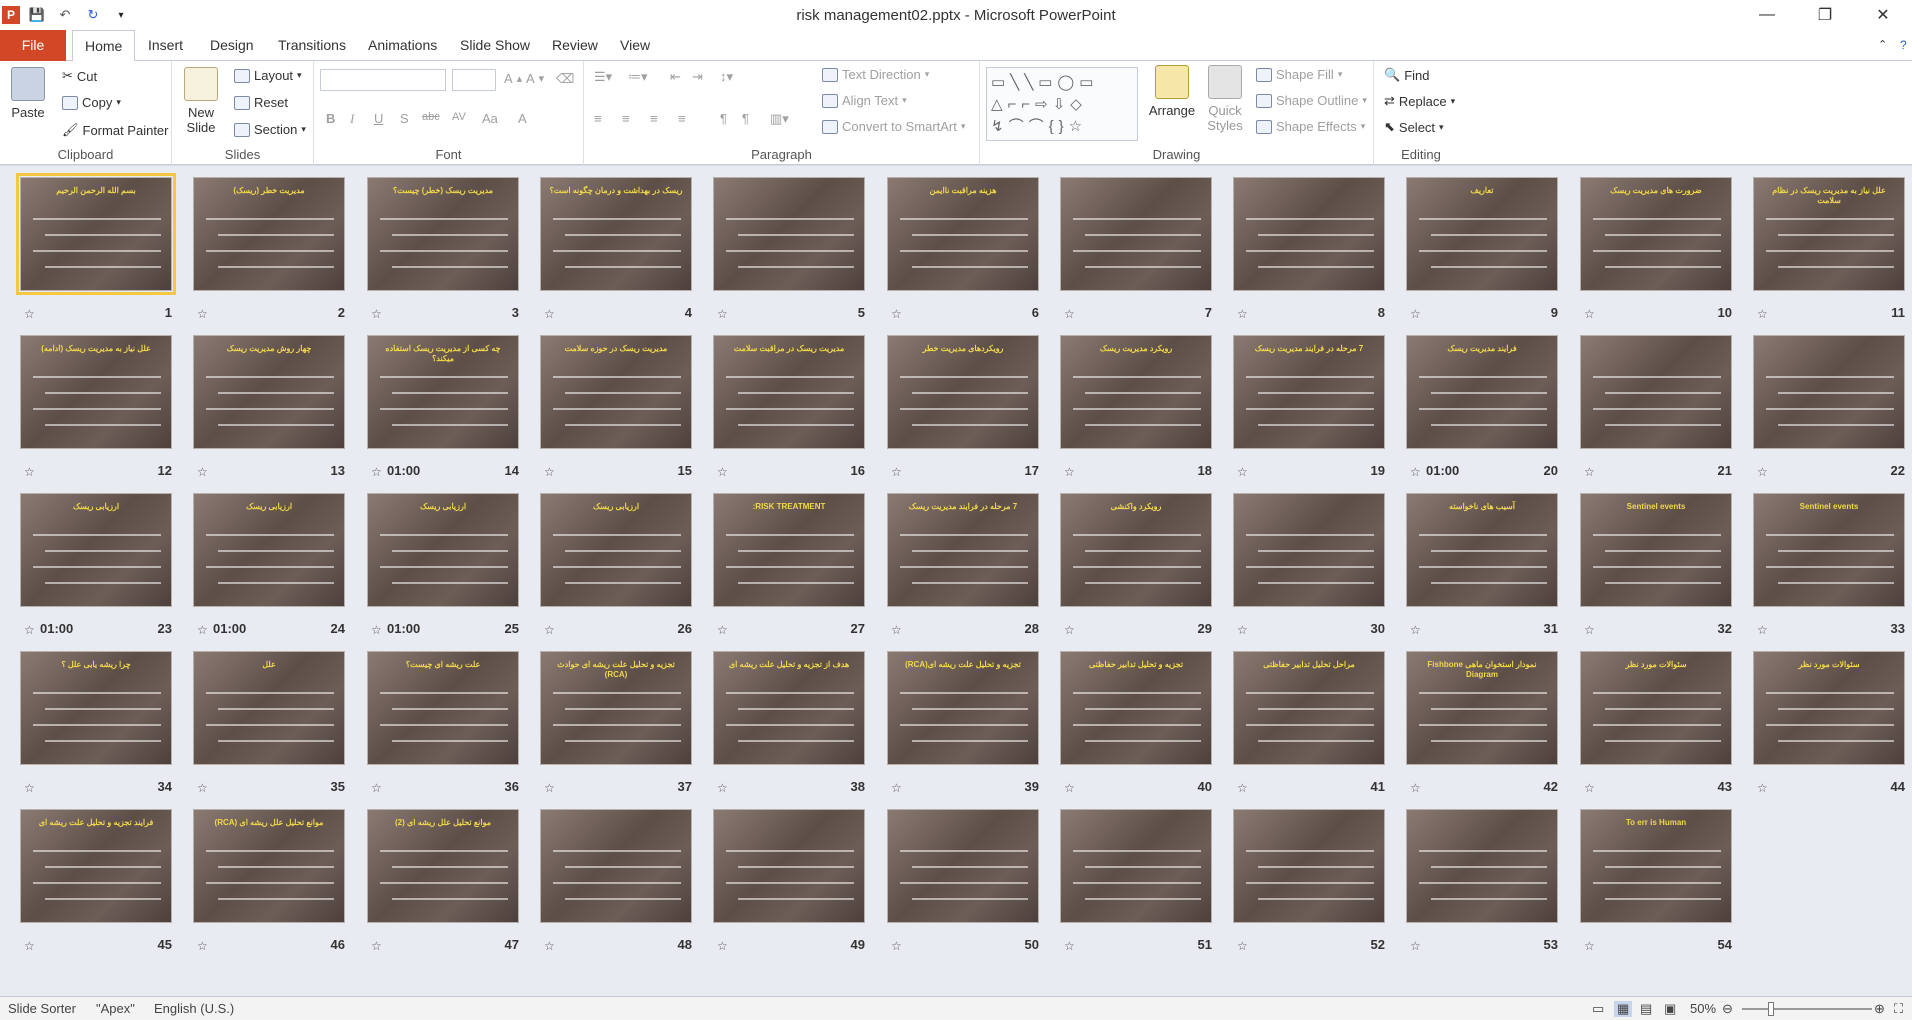 The image size is (1912, 1020). What do you see at coordinates (1623, 1009) in the screenshot?
I see `slide-sorter-view-icon: ▦` at bounding box center [1623, 1009].